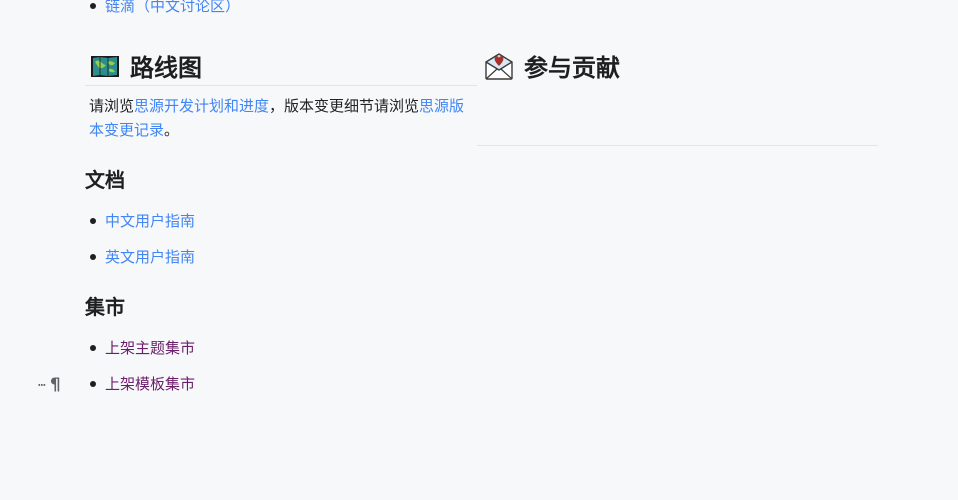 The image size is (958, 500). What do you see at coordinates (150, 221) in the screenshot?
I see `docs-link-zh-guide: 中文用户指南` at bounding box center [150, 221].